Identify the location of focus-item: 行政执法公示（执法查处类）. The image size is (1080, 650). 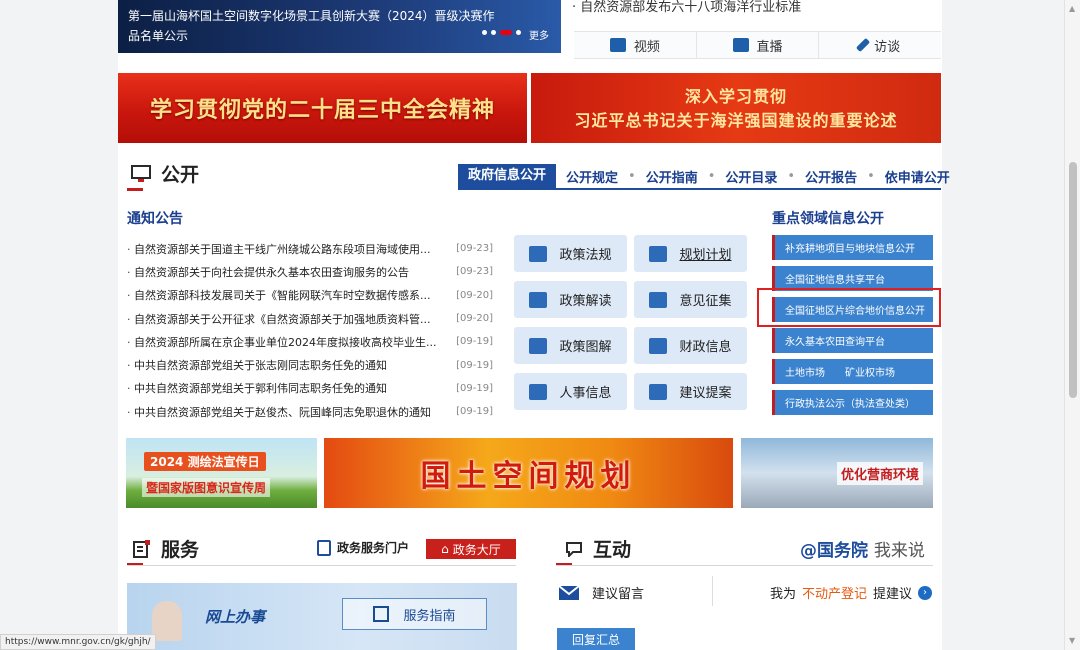
(852, 402).